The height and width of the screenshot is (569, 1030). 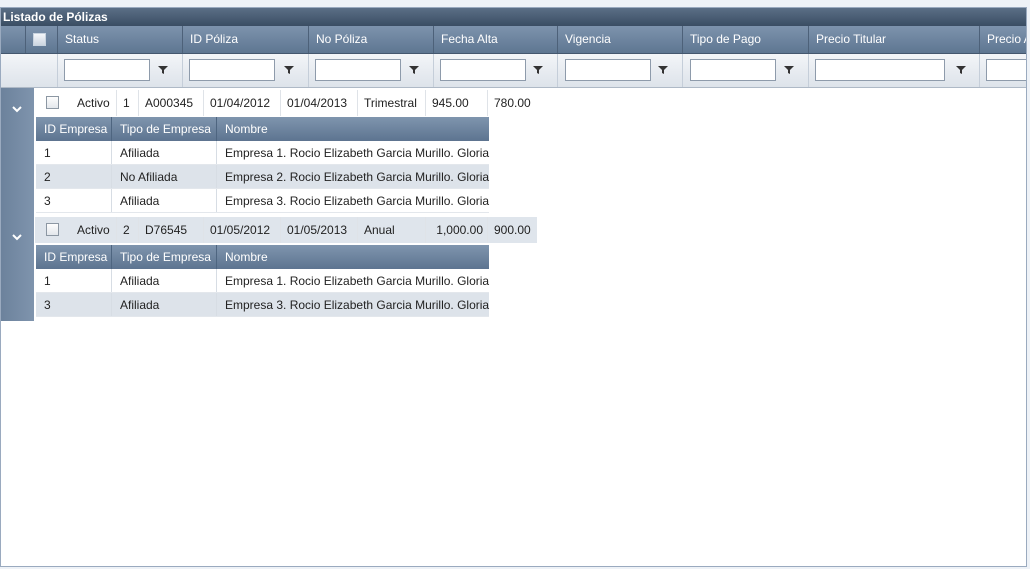 I want to click on filter-input-precio-a, so click(x=1006, y=70).